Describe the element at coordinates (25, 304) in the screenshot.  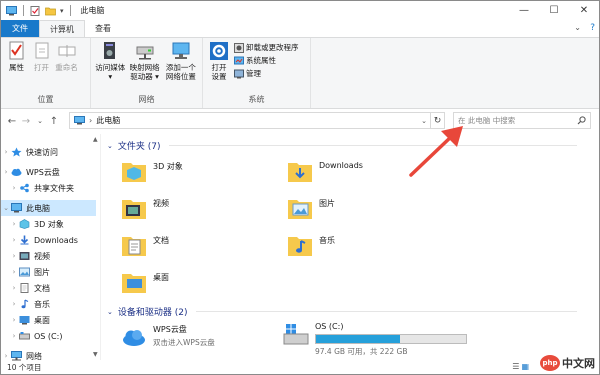
I see `music-note-icon` at that location.